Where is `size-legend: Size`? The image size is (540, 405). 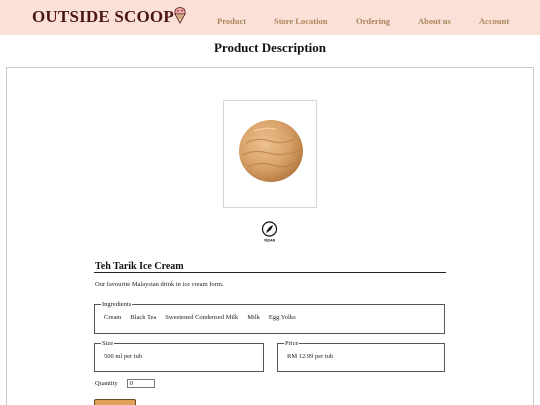 size-legend: Size is located at coordinates (108, 343).